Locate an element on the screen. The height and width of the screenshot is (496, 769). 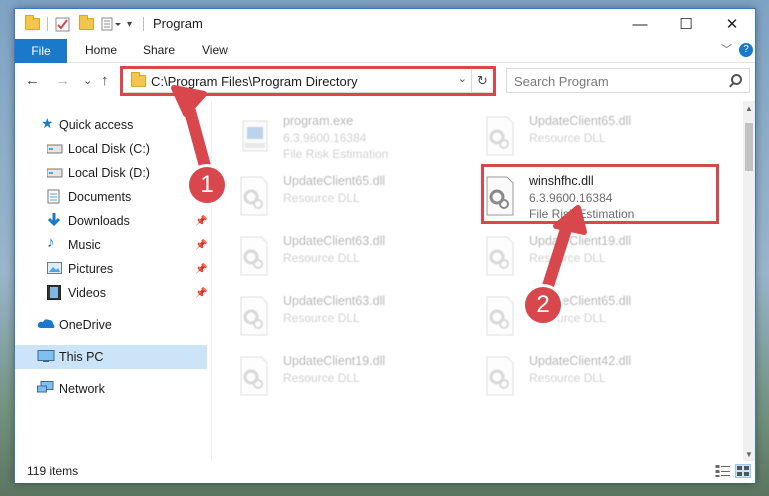
drive-icon is located at coordinates (54, 174).